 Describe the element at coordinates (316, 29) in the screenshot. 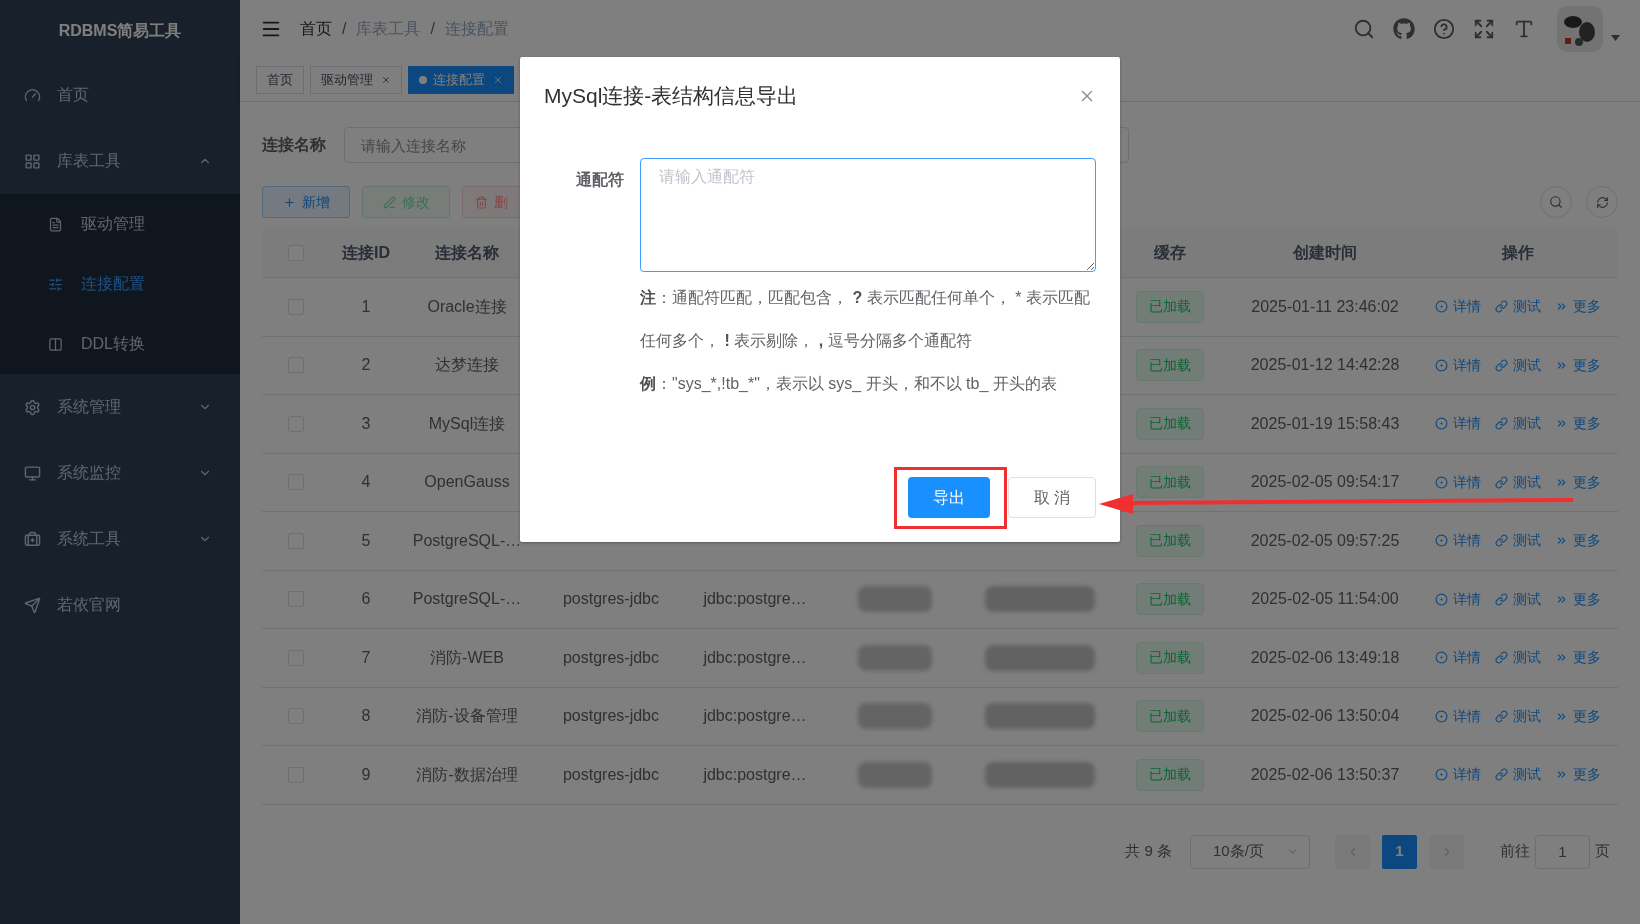

I see `breadcrumb-item: 首页` at that location.